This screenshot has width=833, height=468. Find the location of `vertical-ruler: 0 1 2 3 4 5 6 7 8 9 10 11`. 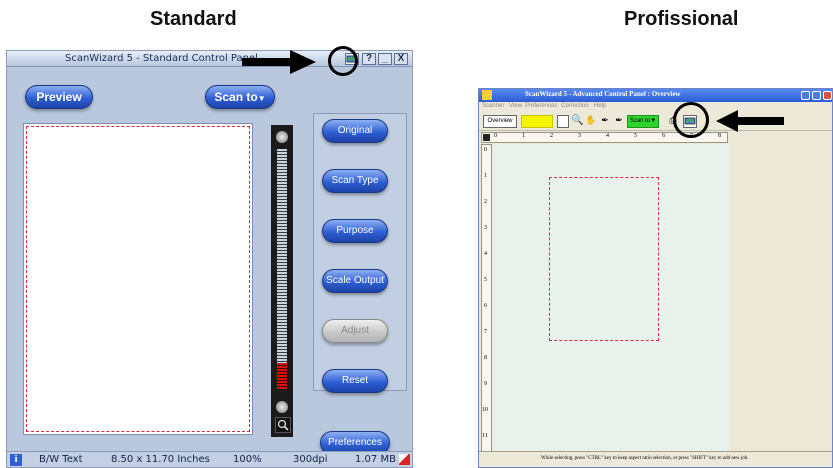

vertical-ruler: 0 1 2 3 4 5 6 7 8 9 10 11 is located at coordinates (486, 298).